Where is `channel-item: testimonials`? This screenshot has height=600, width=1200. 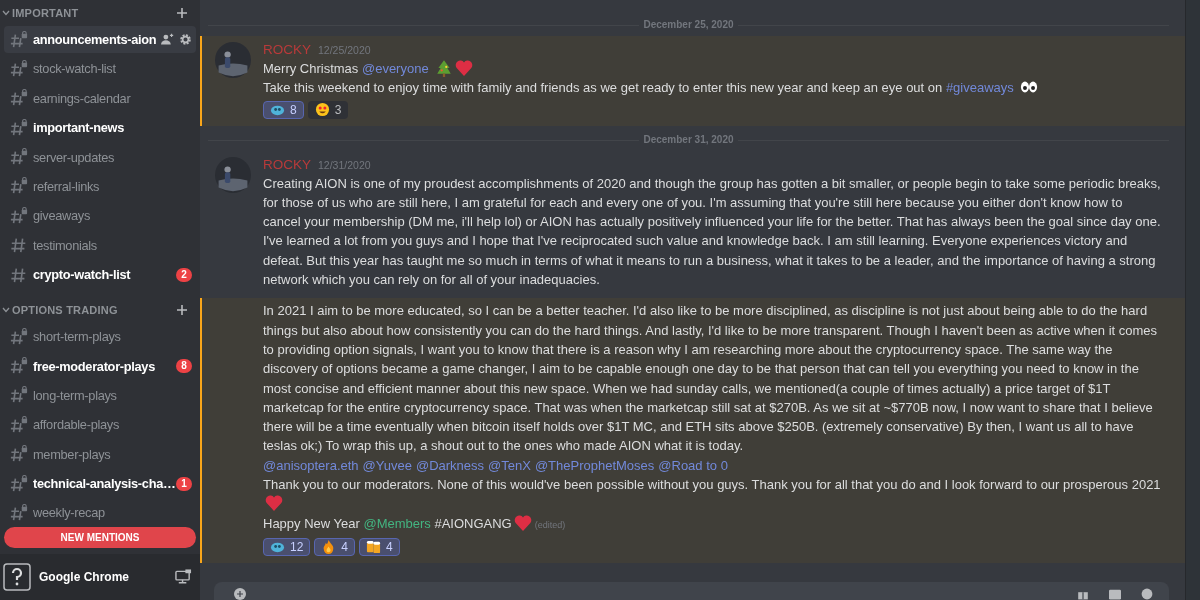 channel-item: testimonials is located at coordinates (100, 245).